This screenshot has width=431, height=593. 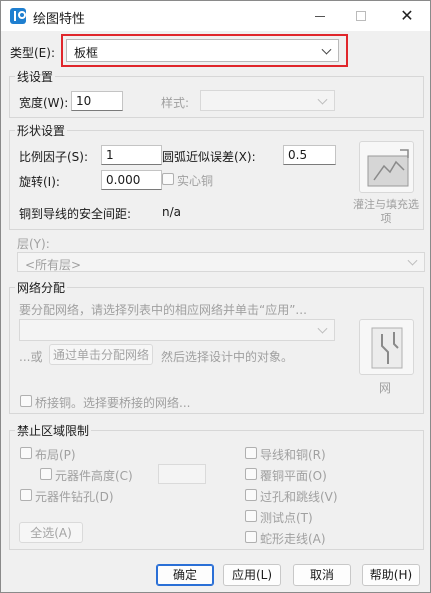 What do you see at coordinates (101, 354) in the screenshot?
I see `click-assign-net-button: 通过单击分配网络` at bounding box center [101, 354].